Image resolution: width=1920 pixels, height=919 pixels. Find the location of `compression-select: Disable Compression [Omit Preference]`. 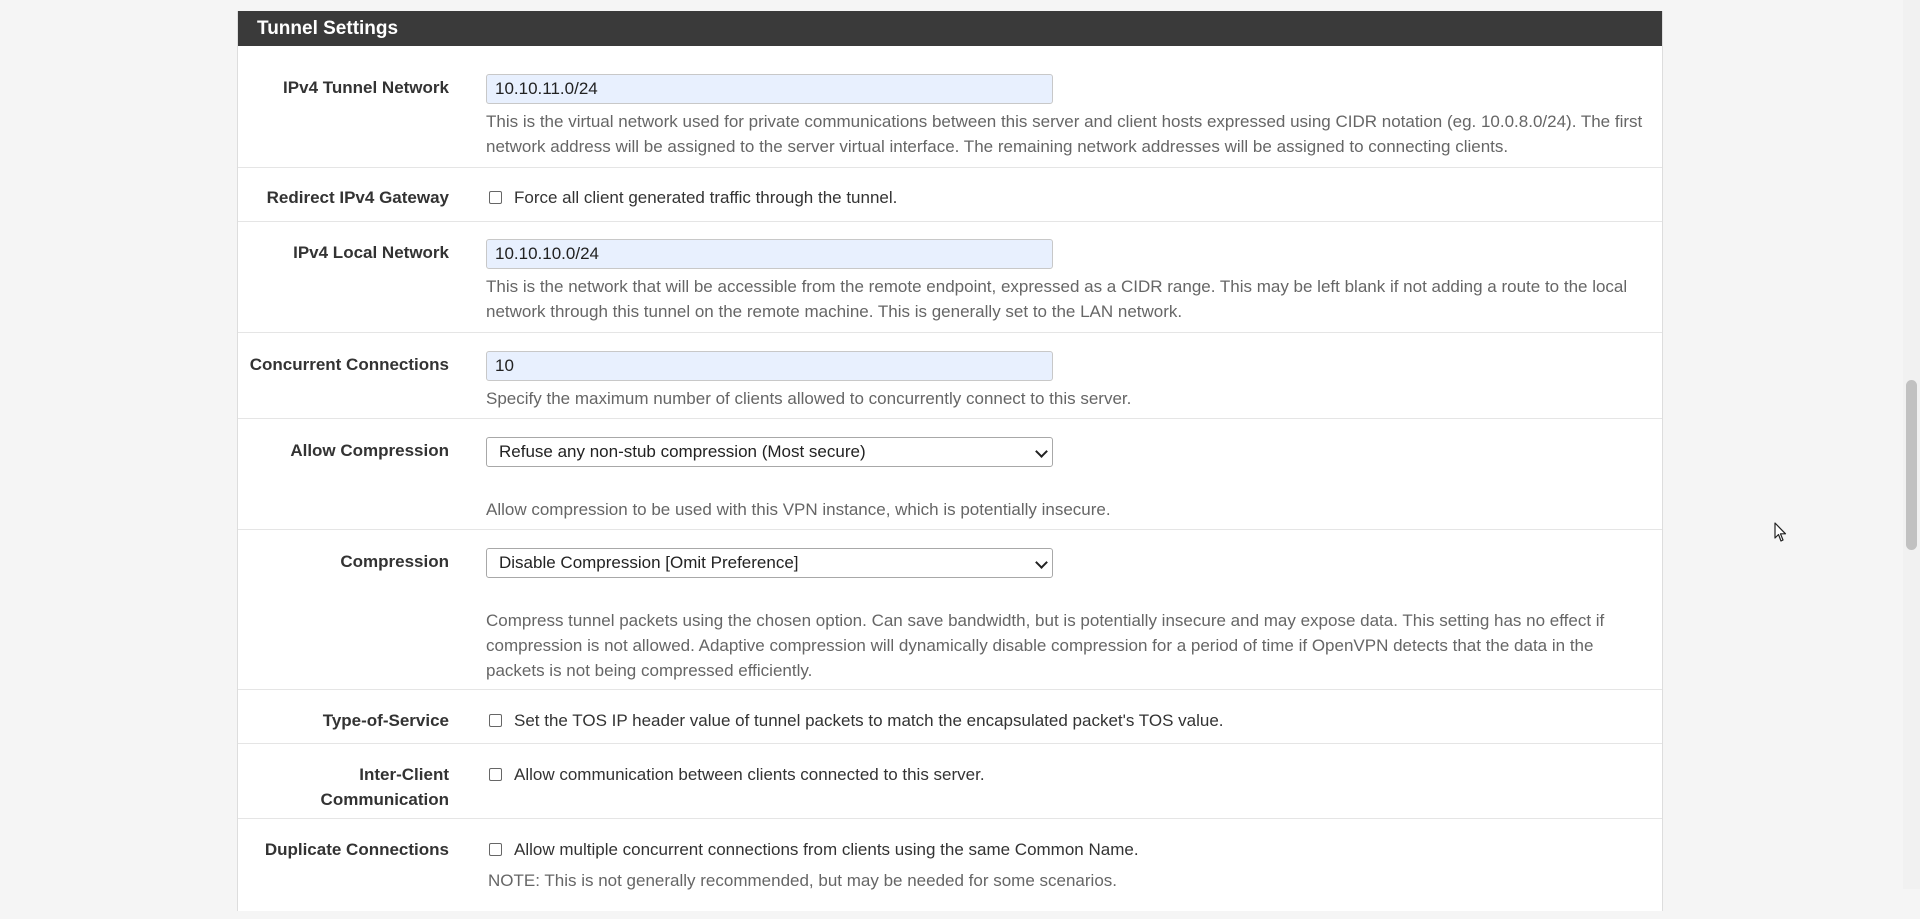

compression-select: Disable Compression [Omit Preference] is located at coordinates (769, 563).